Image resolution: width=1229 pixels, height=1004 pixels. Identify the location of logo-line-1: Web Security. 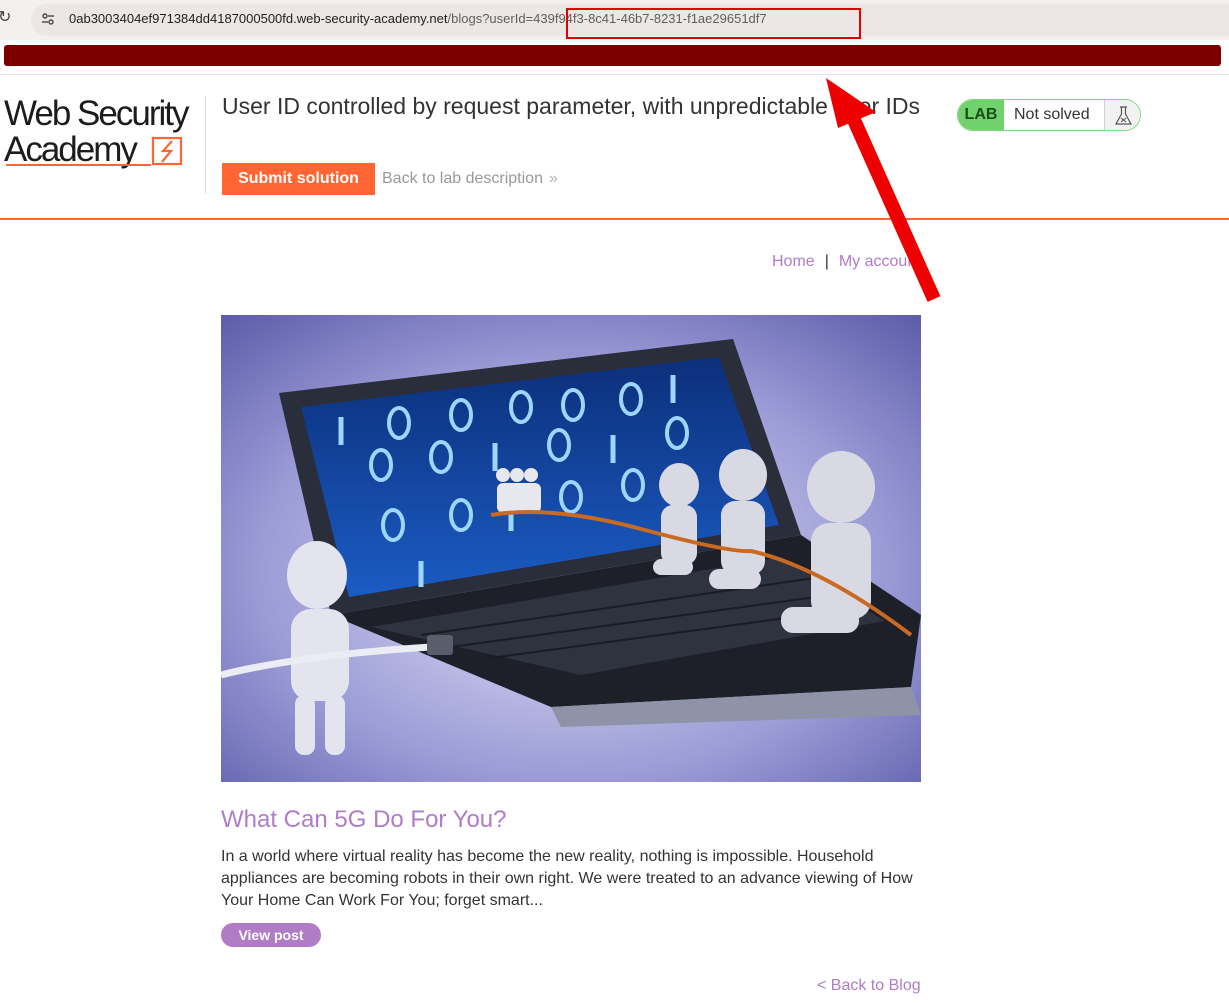
(97, 113).